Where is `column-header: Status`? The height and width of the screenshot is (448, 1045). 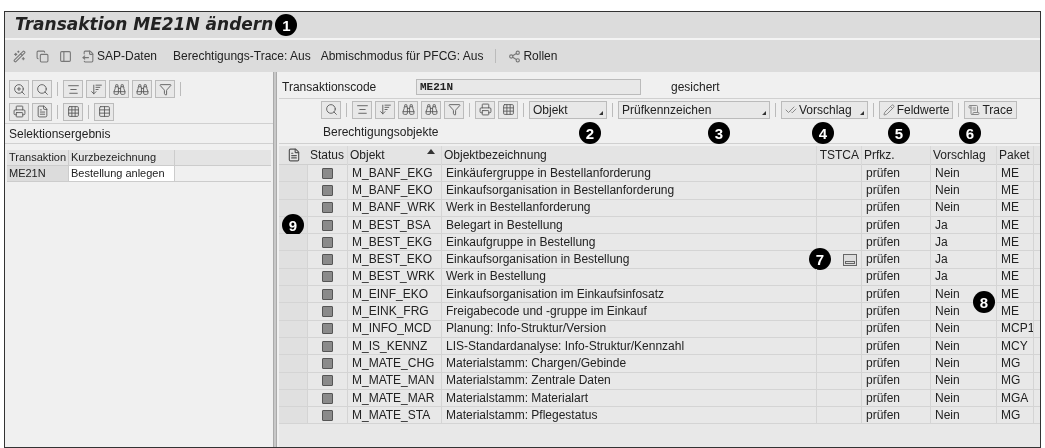
column-header: Status is located at coordinates (328, 155).